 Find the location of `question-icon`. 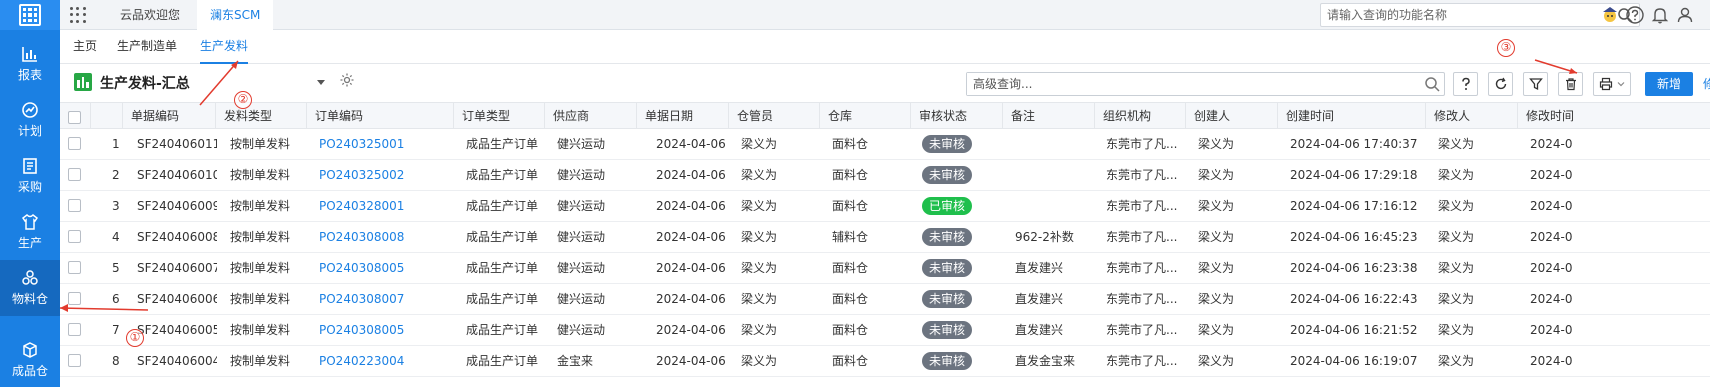

question-icon is located at coordinates (1465, 83).